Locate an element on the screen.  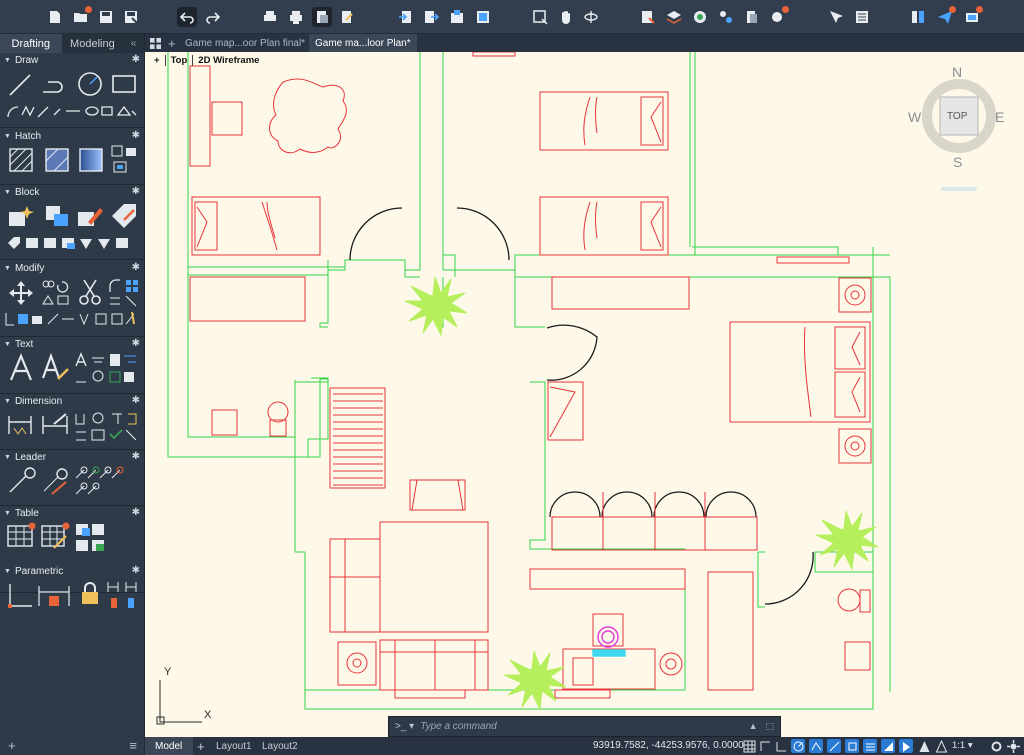
compass-west: W is located at coordinates (914, 117).